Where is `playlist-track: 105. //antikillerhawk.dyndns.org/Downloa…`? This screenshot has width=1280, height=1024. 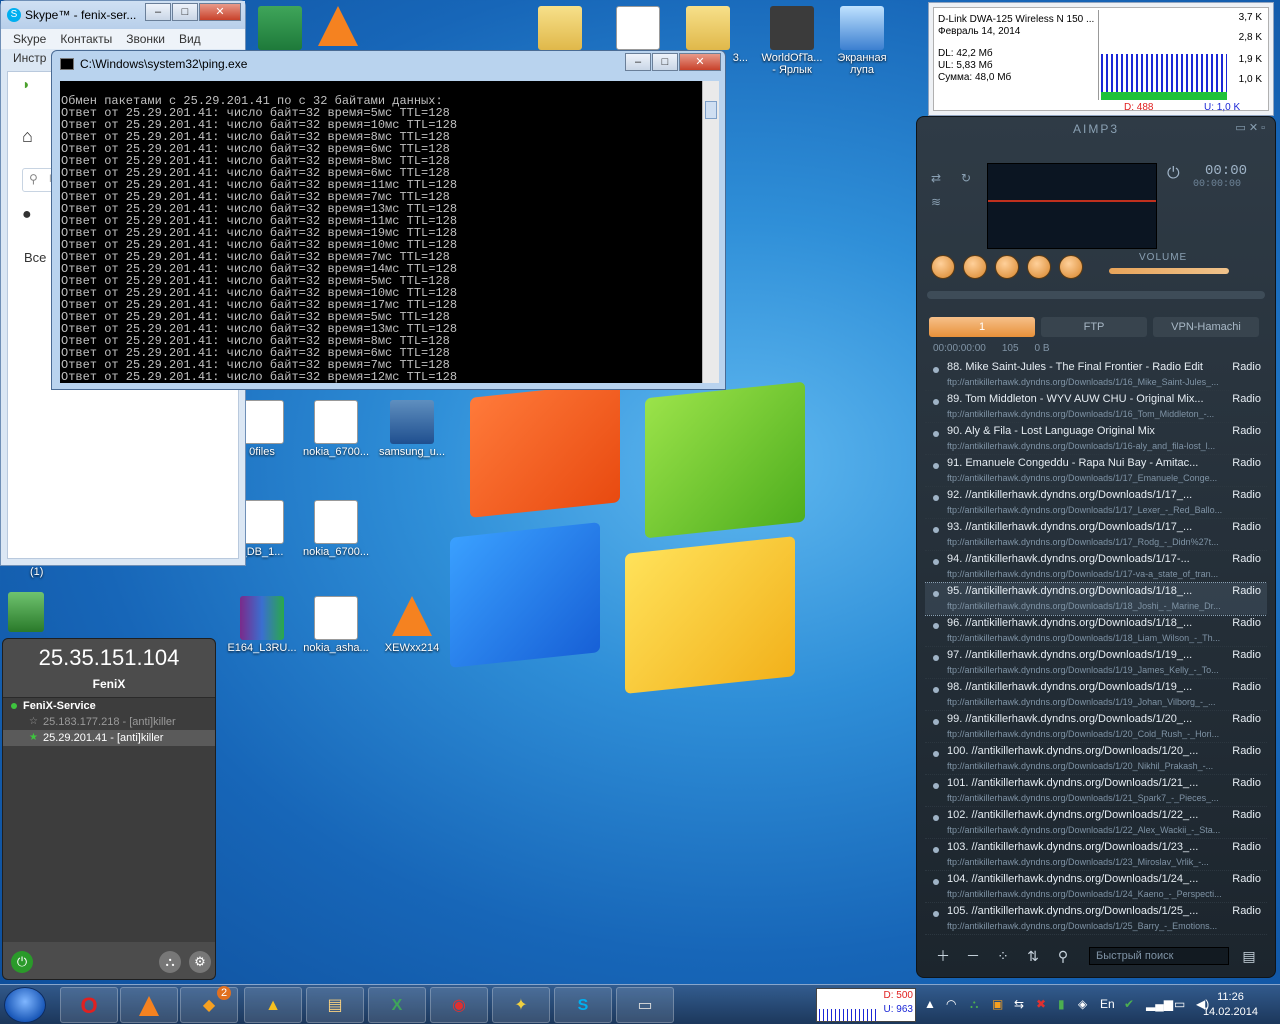
playlist-track: 105. //antikillerhawk.dyndns.org/Downloa… is located at coordinates (1096, 919).